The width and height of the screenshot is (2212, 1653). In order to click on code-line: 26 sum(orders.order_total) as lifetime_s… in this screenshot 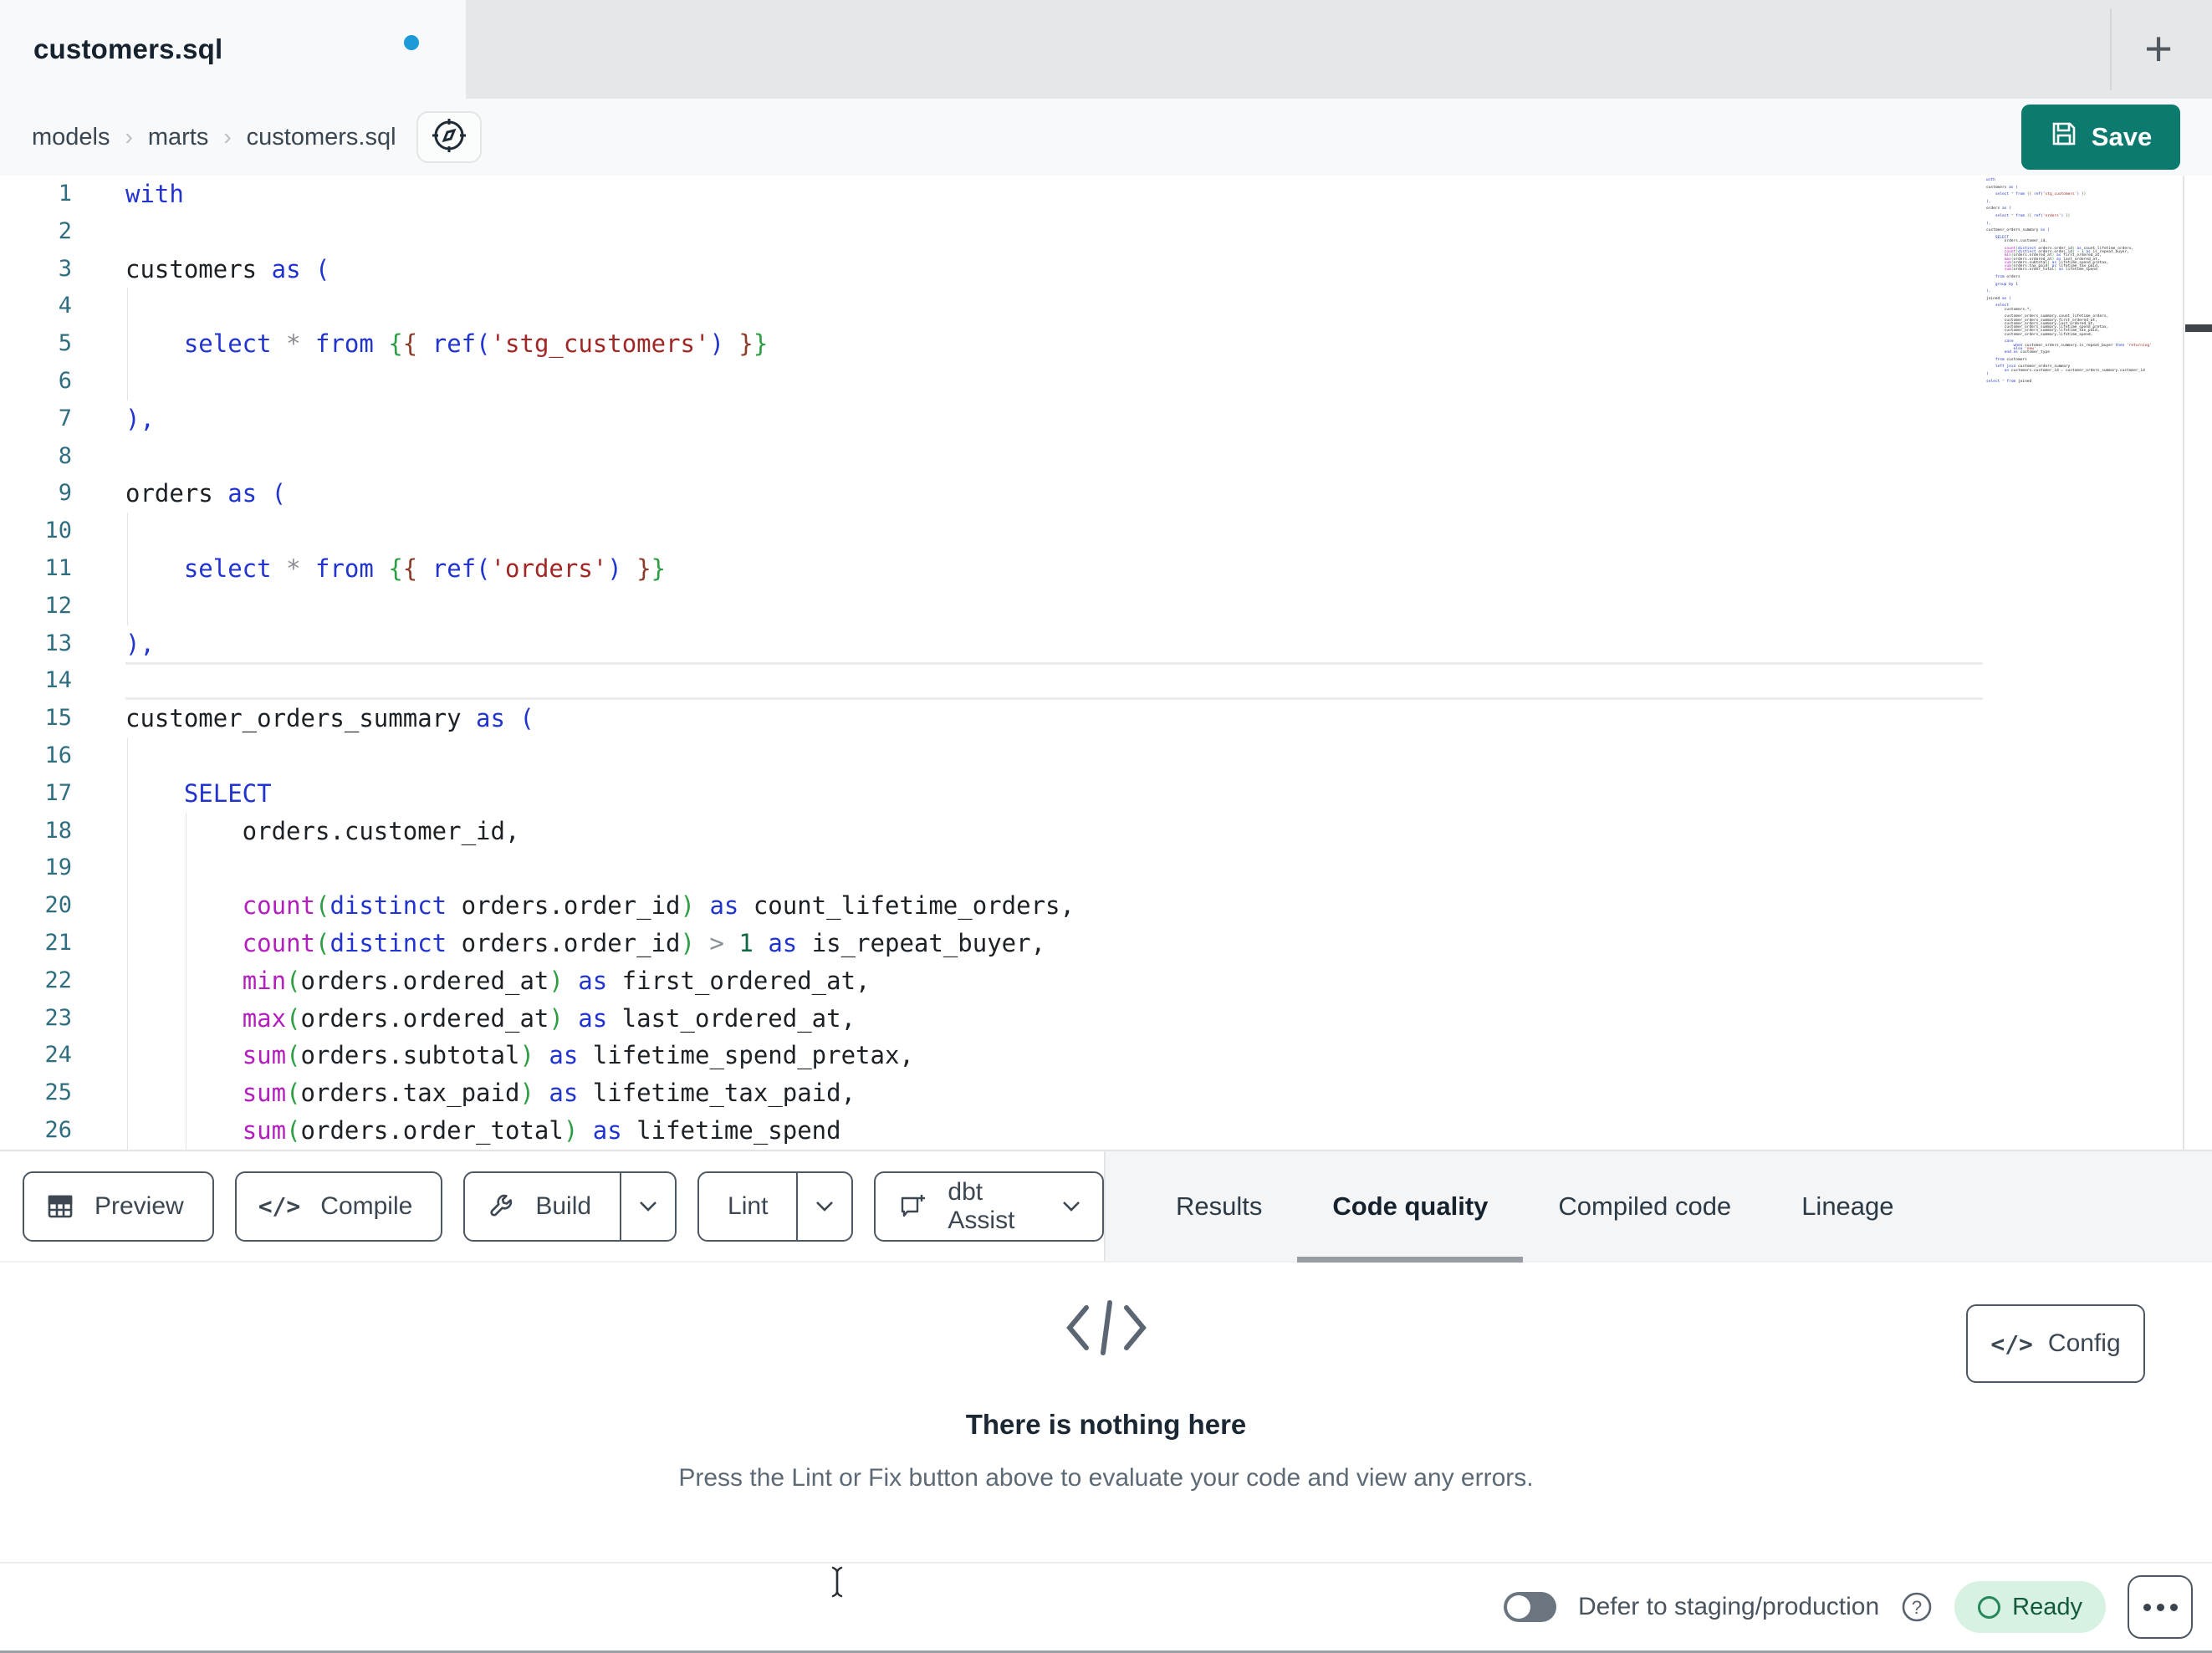, I will do `click(1106, 1130)`.